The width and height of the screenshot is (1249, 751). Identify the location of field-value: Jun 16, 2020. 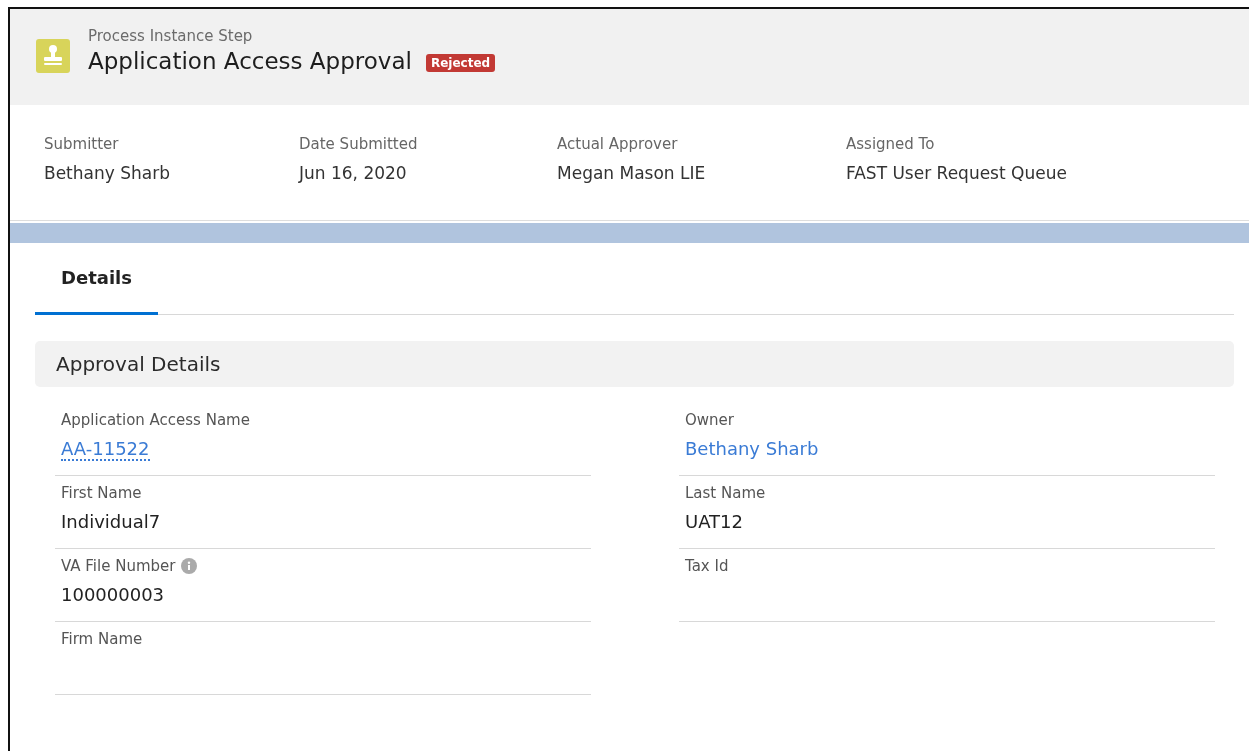
(353, 173).